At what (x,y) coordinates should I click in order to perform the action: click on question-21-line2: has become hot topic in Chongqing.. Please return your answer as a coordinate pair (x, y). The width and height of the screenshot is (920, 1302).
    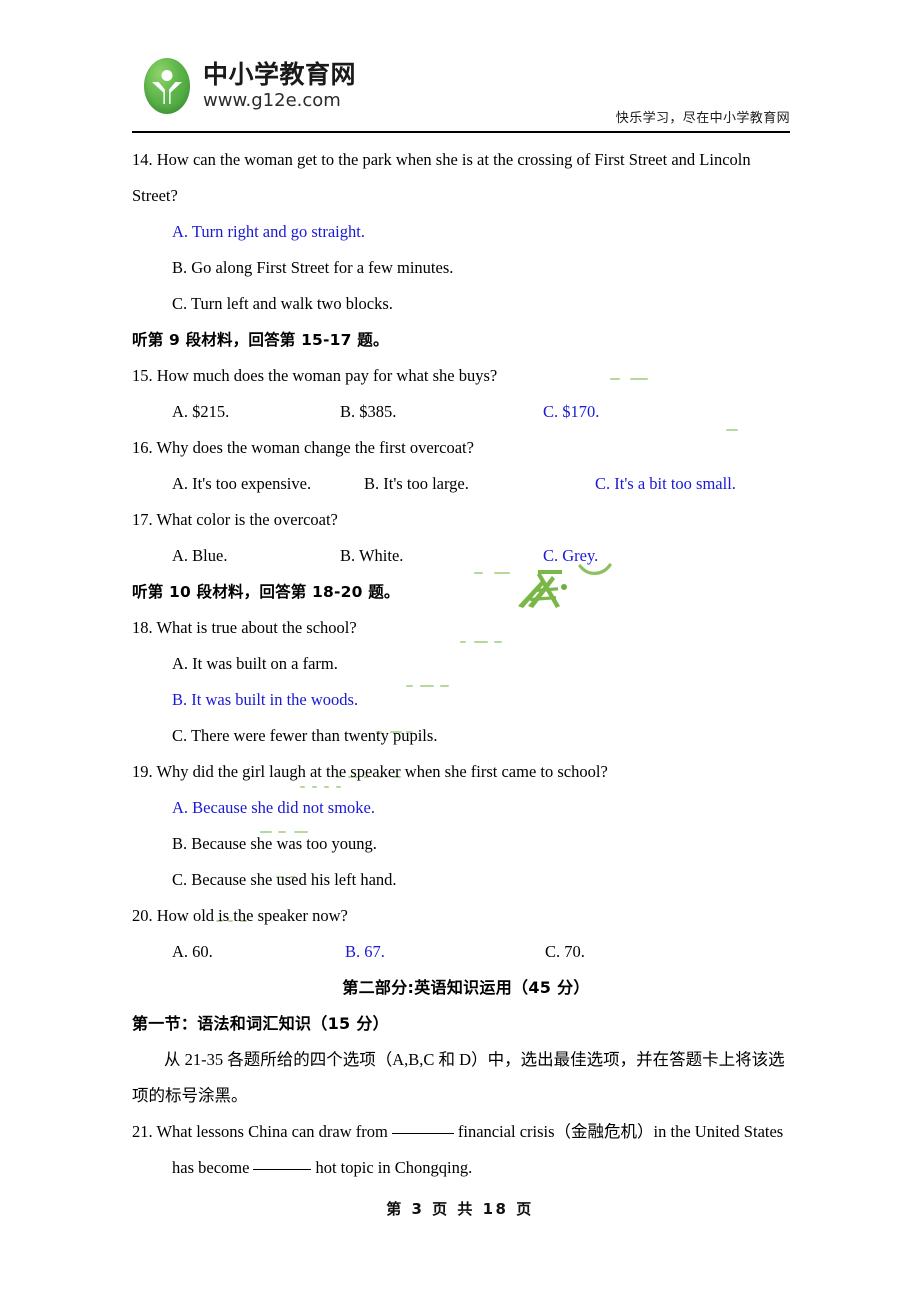
    Looking at the image, I should click on (466, 1168).